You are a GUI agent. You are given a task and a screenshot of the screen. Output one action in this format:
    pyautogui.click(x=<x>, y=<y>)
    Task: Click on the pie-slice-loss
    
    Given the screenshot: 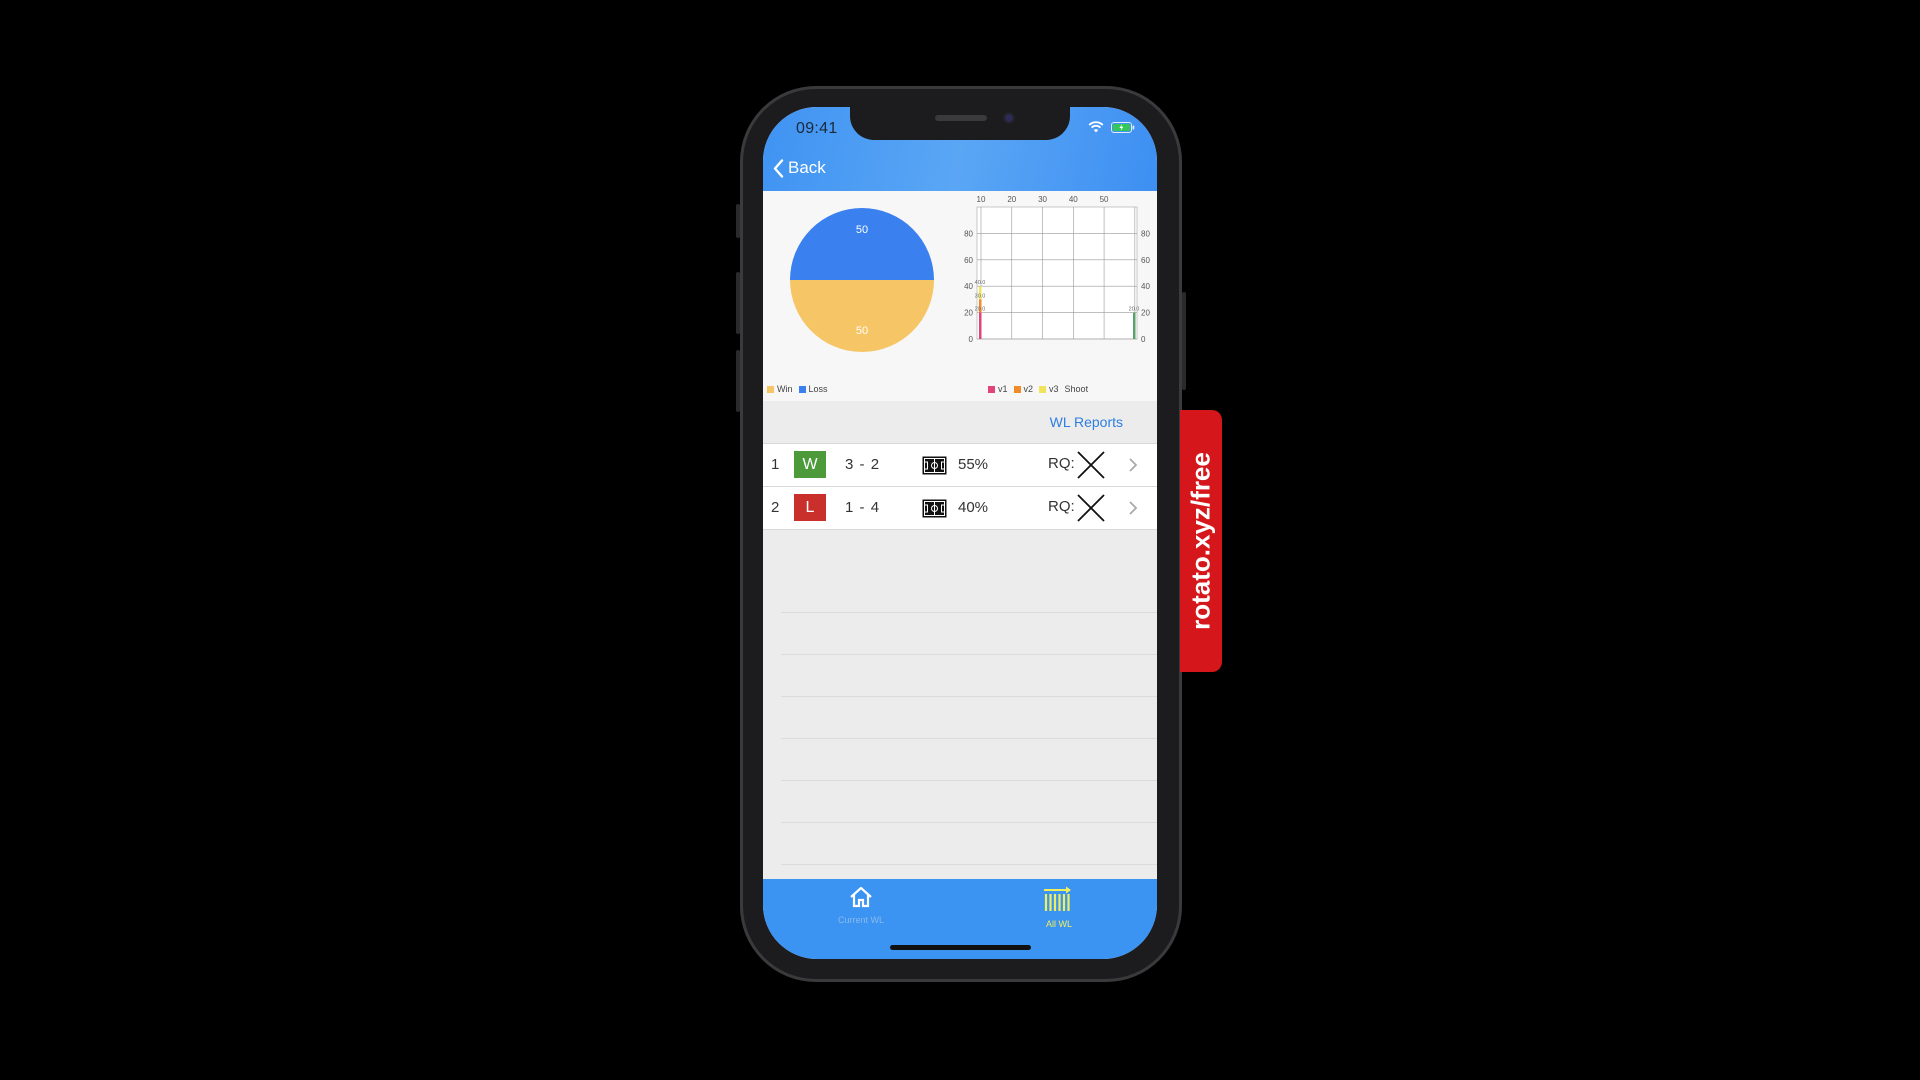 What is the action you would take?
    pyautogui.click(x=862, y=244)
    